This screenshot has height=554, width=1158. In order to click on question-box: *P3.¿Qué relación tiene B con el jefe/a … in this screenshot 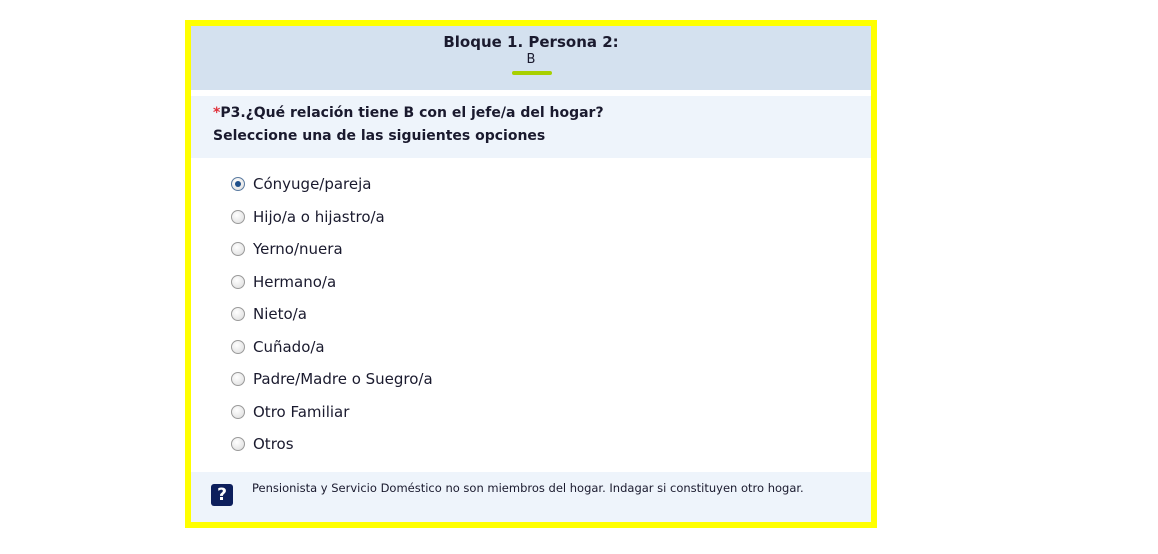, I will do `click(531, 127)`.